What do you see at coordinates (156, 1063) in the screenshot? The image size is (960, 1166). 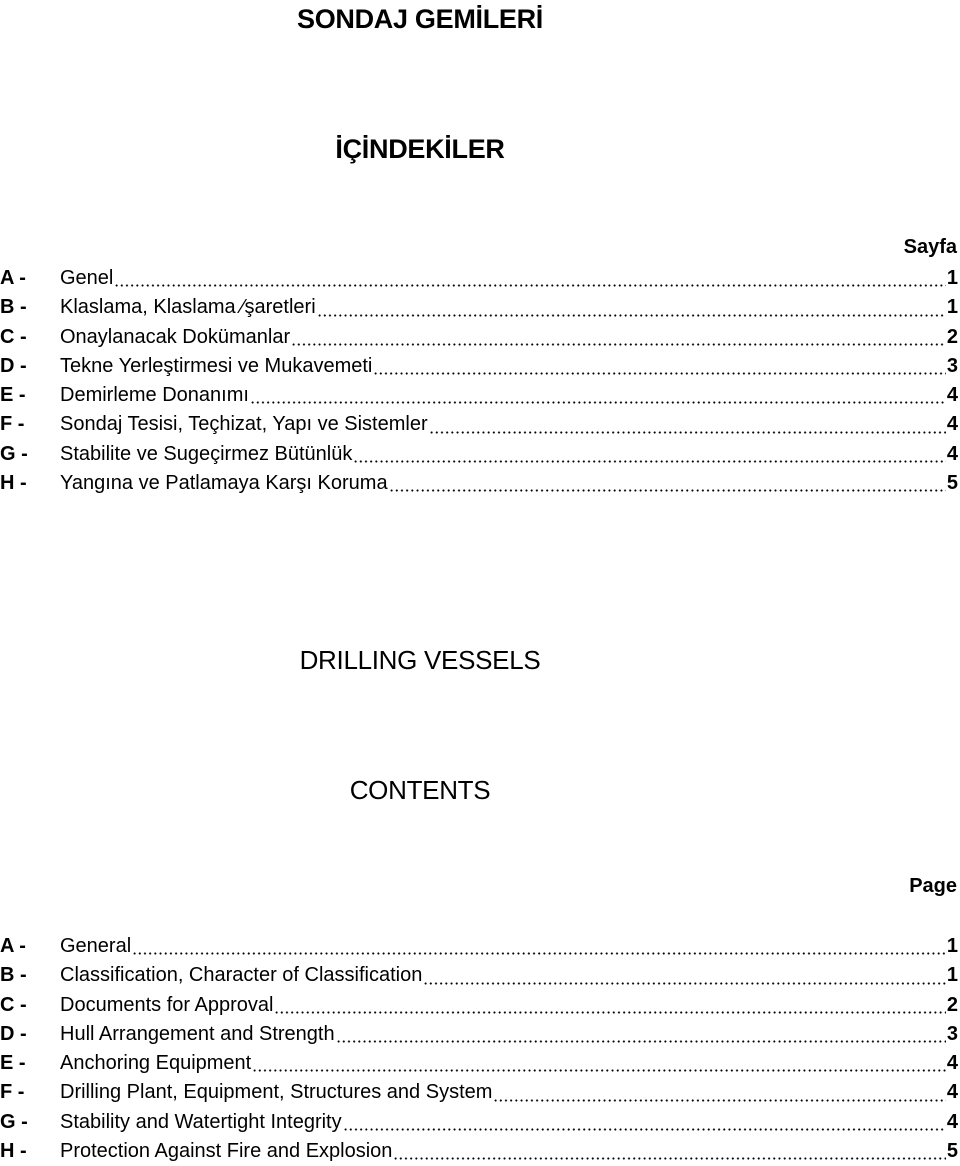 I see `toc-entry-title: Anchoring Equipment` at bounding box center [156, 1063].